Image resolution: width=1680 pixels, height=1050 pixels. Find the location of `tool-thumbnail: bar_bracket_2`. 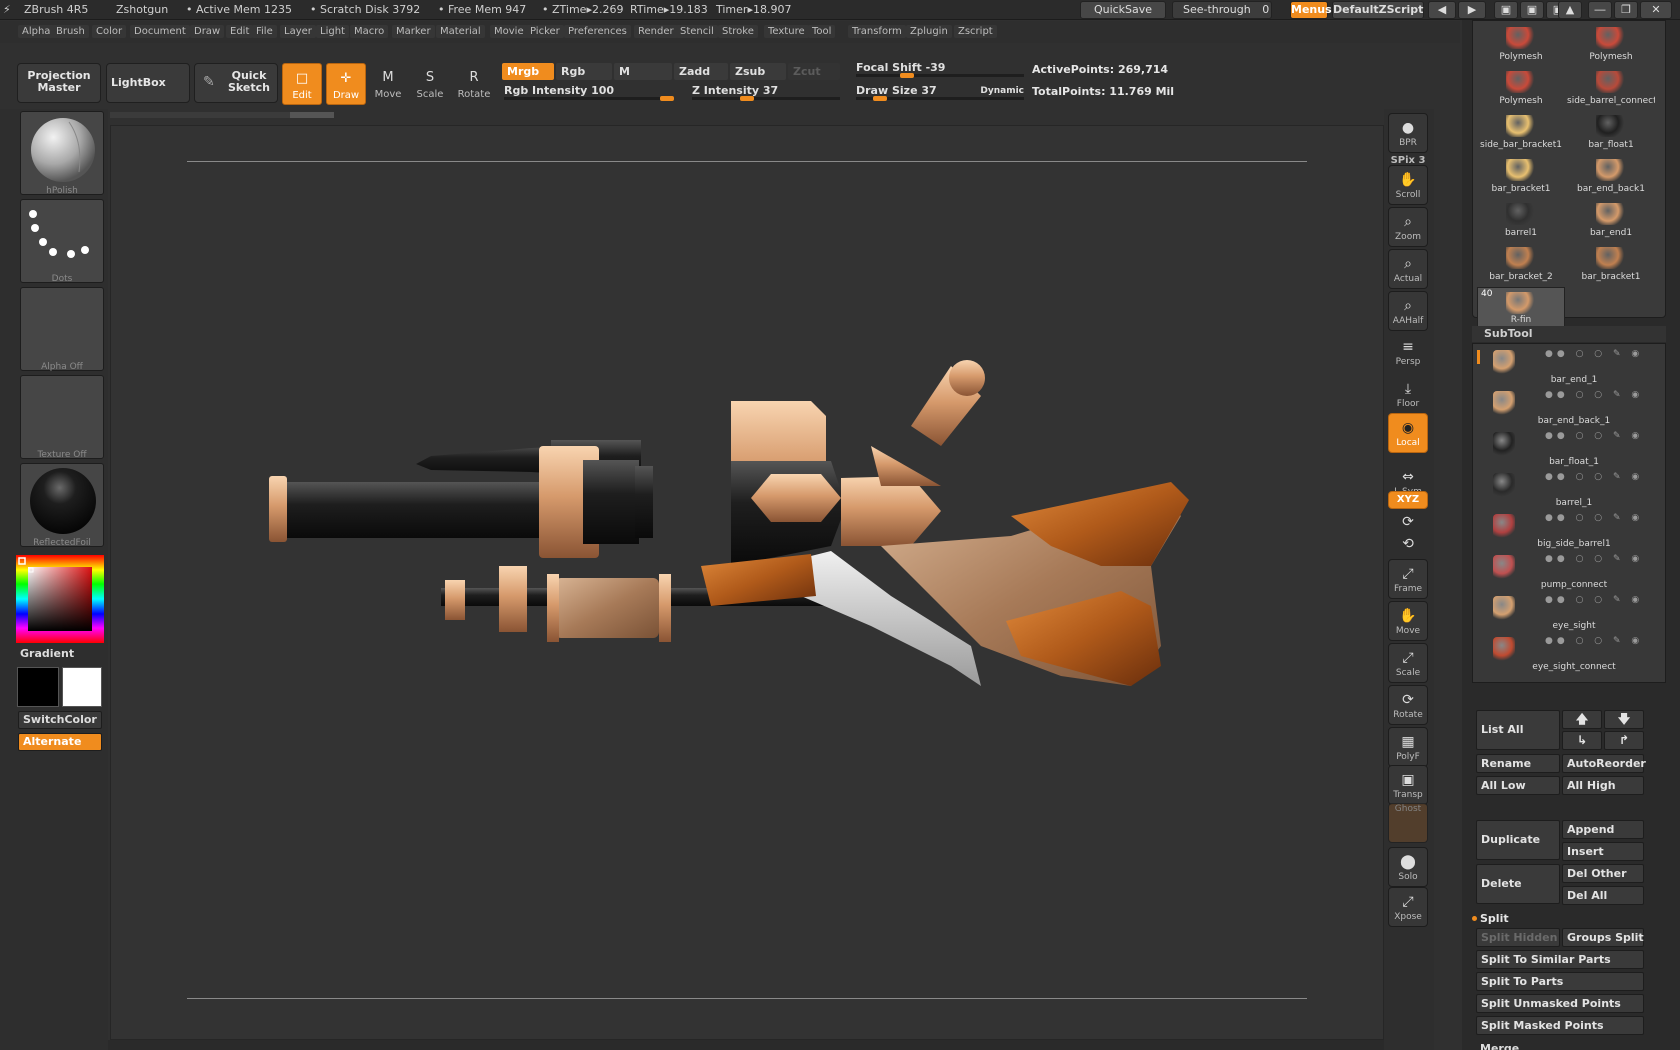

tool-thumbnail: bar_bracket_2 is located at coordinates (1521, 263).